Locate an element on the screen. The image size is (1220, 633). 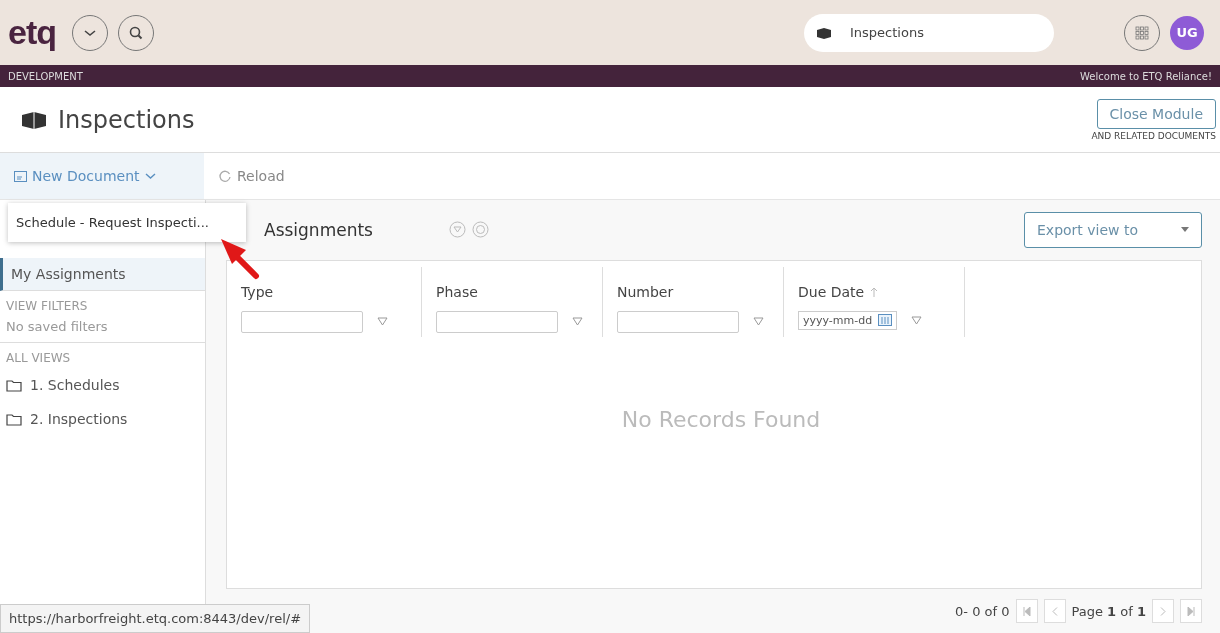
date-filter-field: yyyy-mm-dd is located at coordinates (848, 320).